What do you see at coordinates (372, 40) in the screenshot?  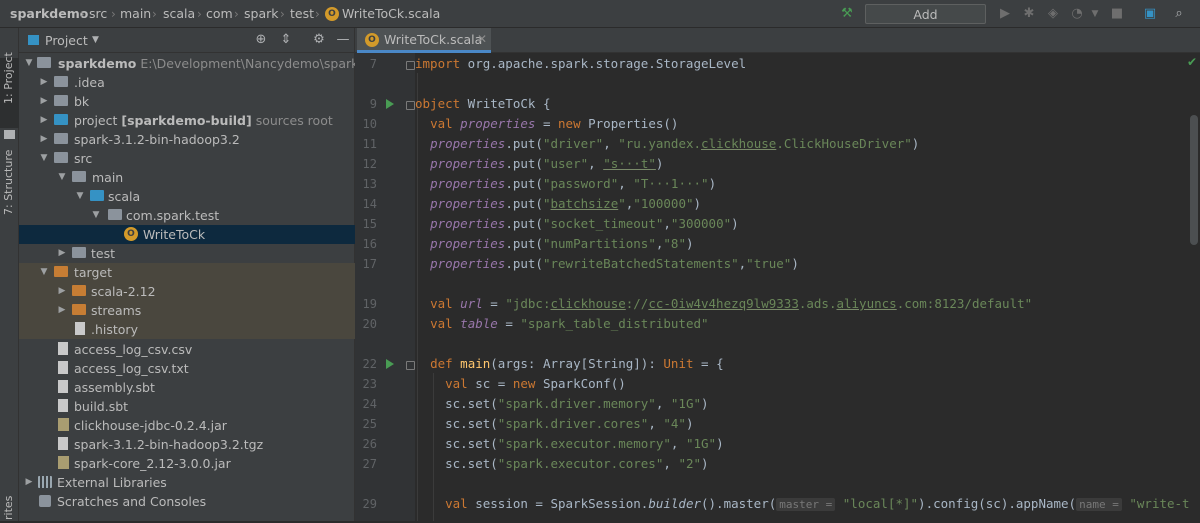 I see `scala-object-icon: O` at bounding box center [372, 40].